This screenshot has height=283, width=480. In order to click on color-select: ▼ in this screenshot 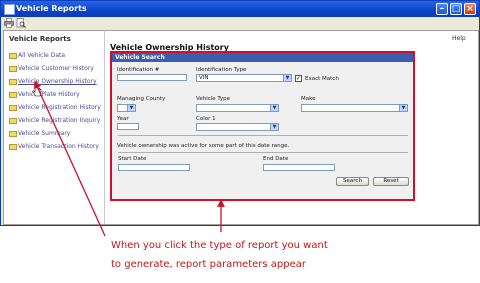, I will do `click(237, 127)`.